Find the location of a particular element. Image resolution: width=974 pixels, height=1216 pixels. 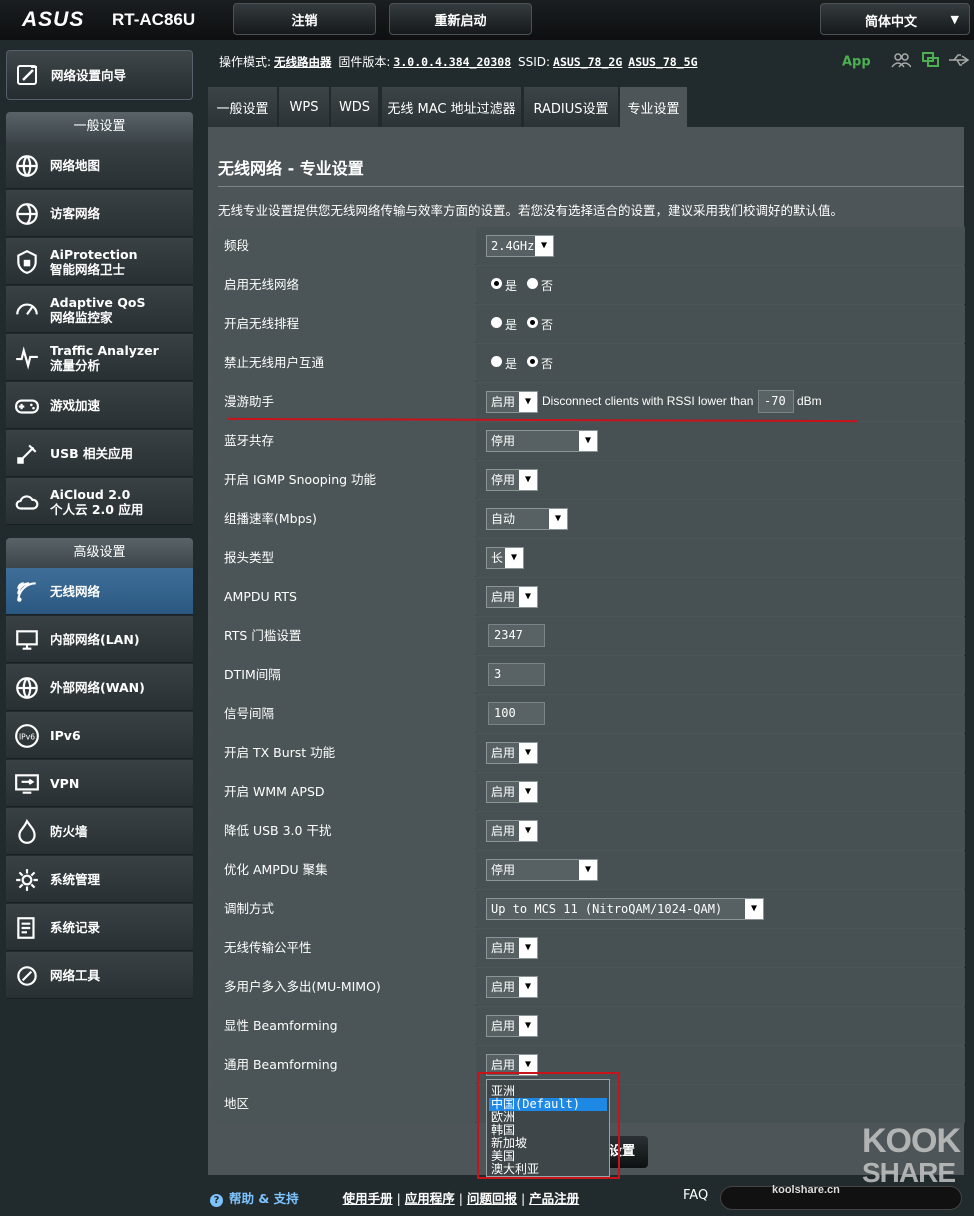

footer-link-registration: 产品注册 is located at coordinates (554, 1198).